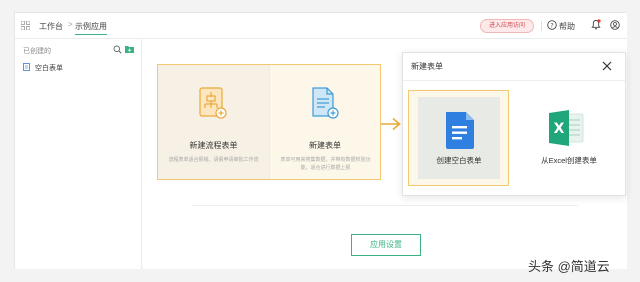 This screenshot has height=282, width=640. Describe the element at coordinates (514, 80) in the screenshot. I see `dialog-header-divider` at that location.